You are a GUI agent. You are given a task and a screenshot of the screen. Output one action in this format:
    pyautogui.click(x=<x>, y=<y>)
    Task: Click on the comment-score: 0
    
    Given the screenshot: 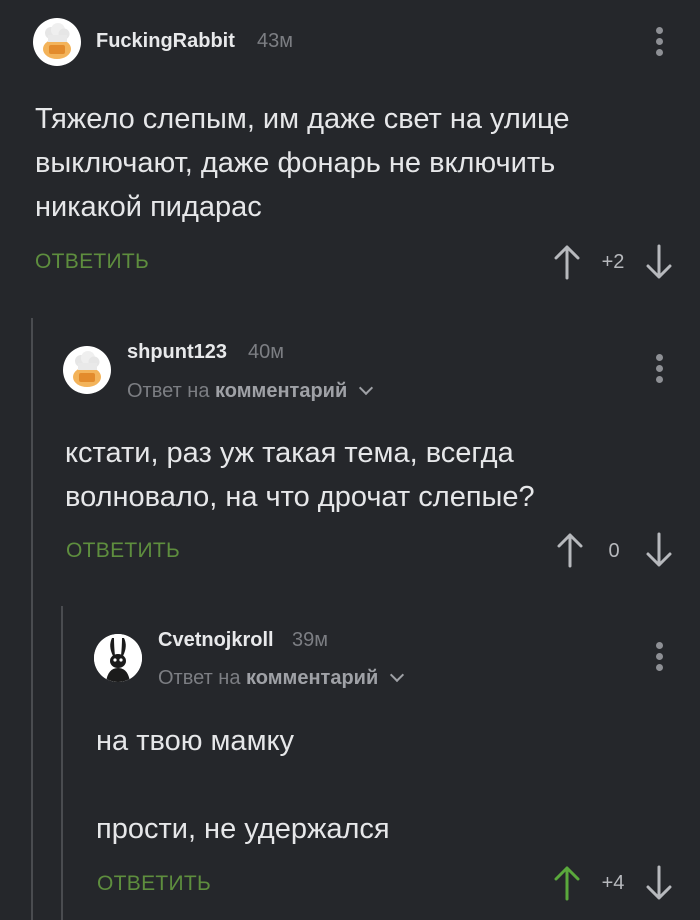 What is the action you would take?
    pyautogui.click(x=614, y=551)
    